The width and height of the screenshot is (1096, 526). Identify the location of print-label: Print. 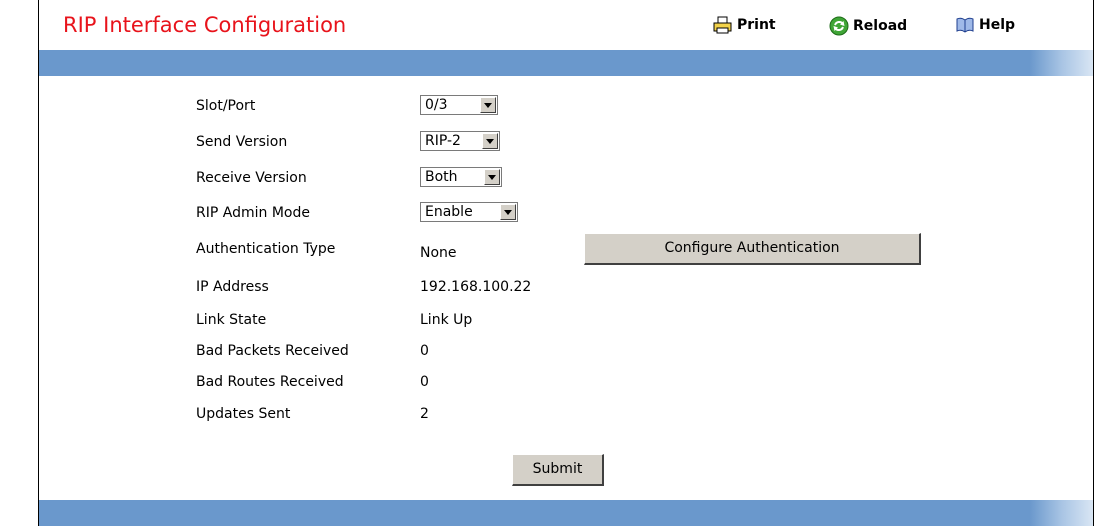
(756, 25).